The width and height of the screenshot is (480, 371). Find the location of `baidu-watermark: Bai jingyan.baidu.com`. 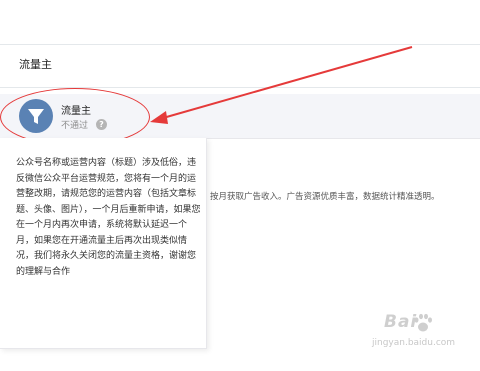

baidu-watermark: Bai jingyan.baidu.com is located at coordinates (412, 340).